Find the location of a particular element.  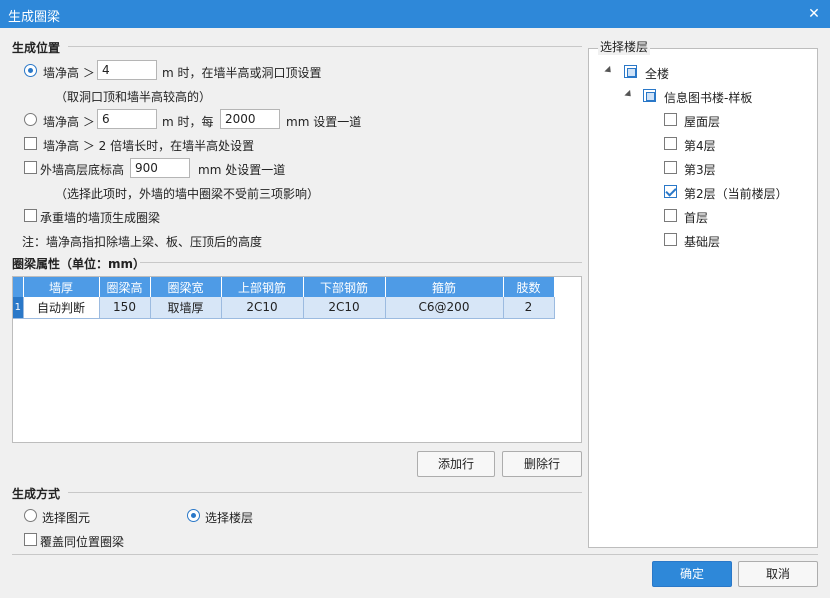

opt4-suffix: mm 处设置一道 is located at coordinates (242, 170).